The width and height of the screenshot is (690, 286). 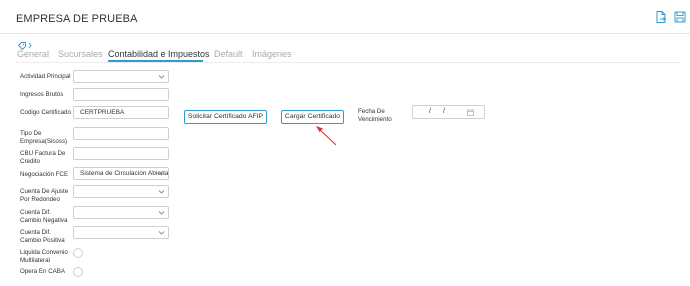 I want to click on cuenta-ajuste-select, so click(x=121, y=191).